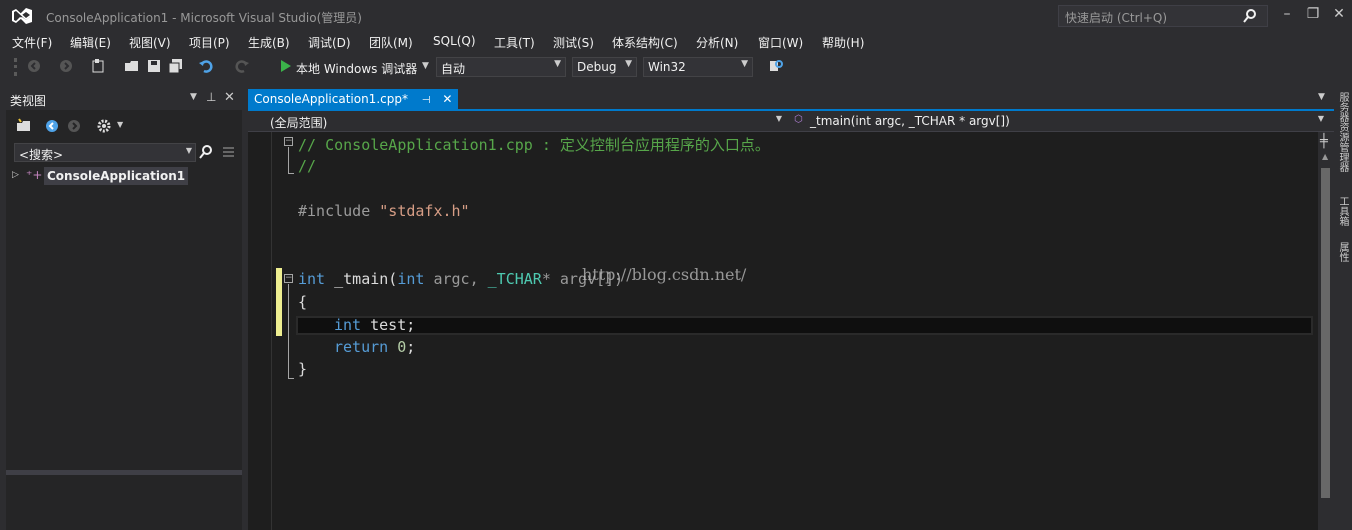 Image resolution: width=1352 pixels, height=530 pixels. Describe the element at coordinates (34, 175) in the screenshot. I see `project-icon: ⁺+` at that location.